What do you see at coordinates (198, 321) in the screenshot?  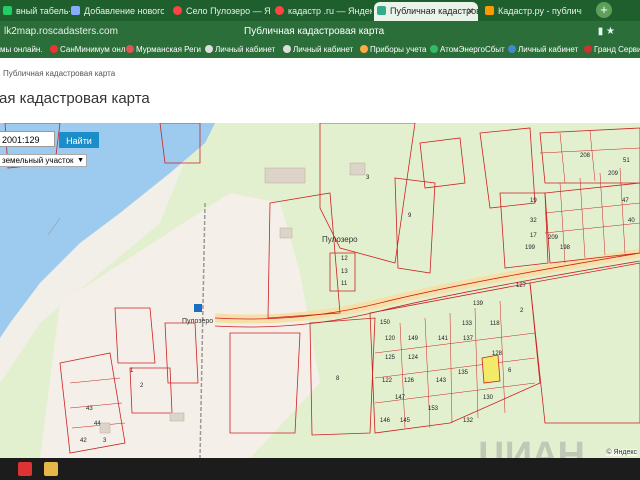 I see `bus-stop-label: Пулозеро` at bounding box center [198, 321].